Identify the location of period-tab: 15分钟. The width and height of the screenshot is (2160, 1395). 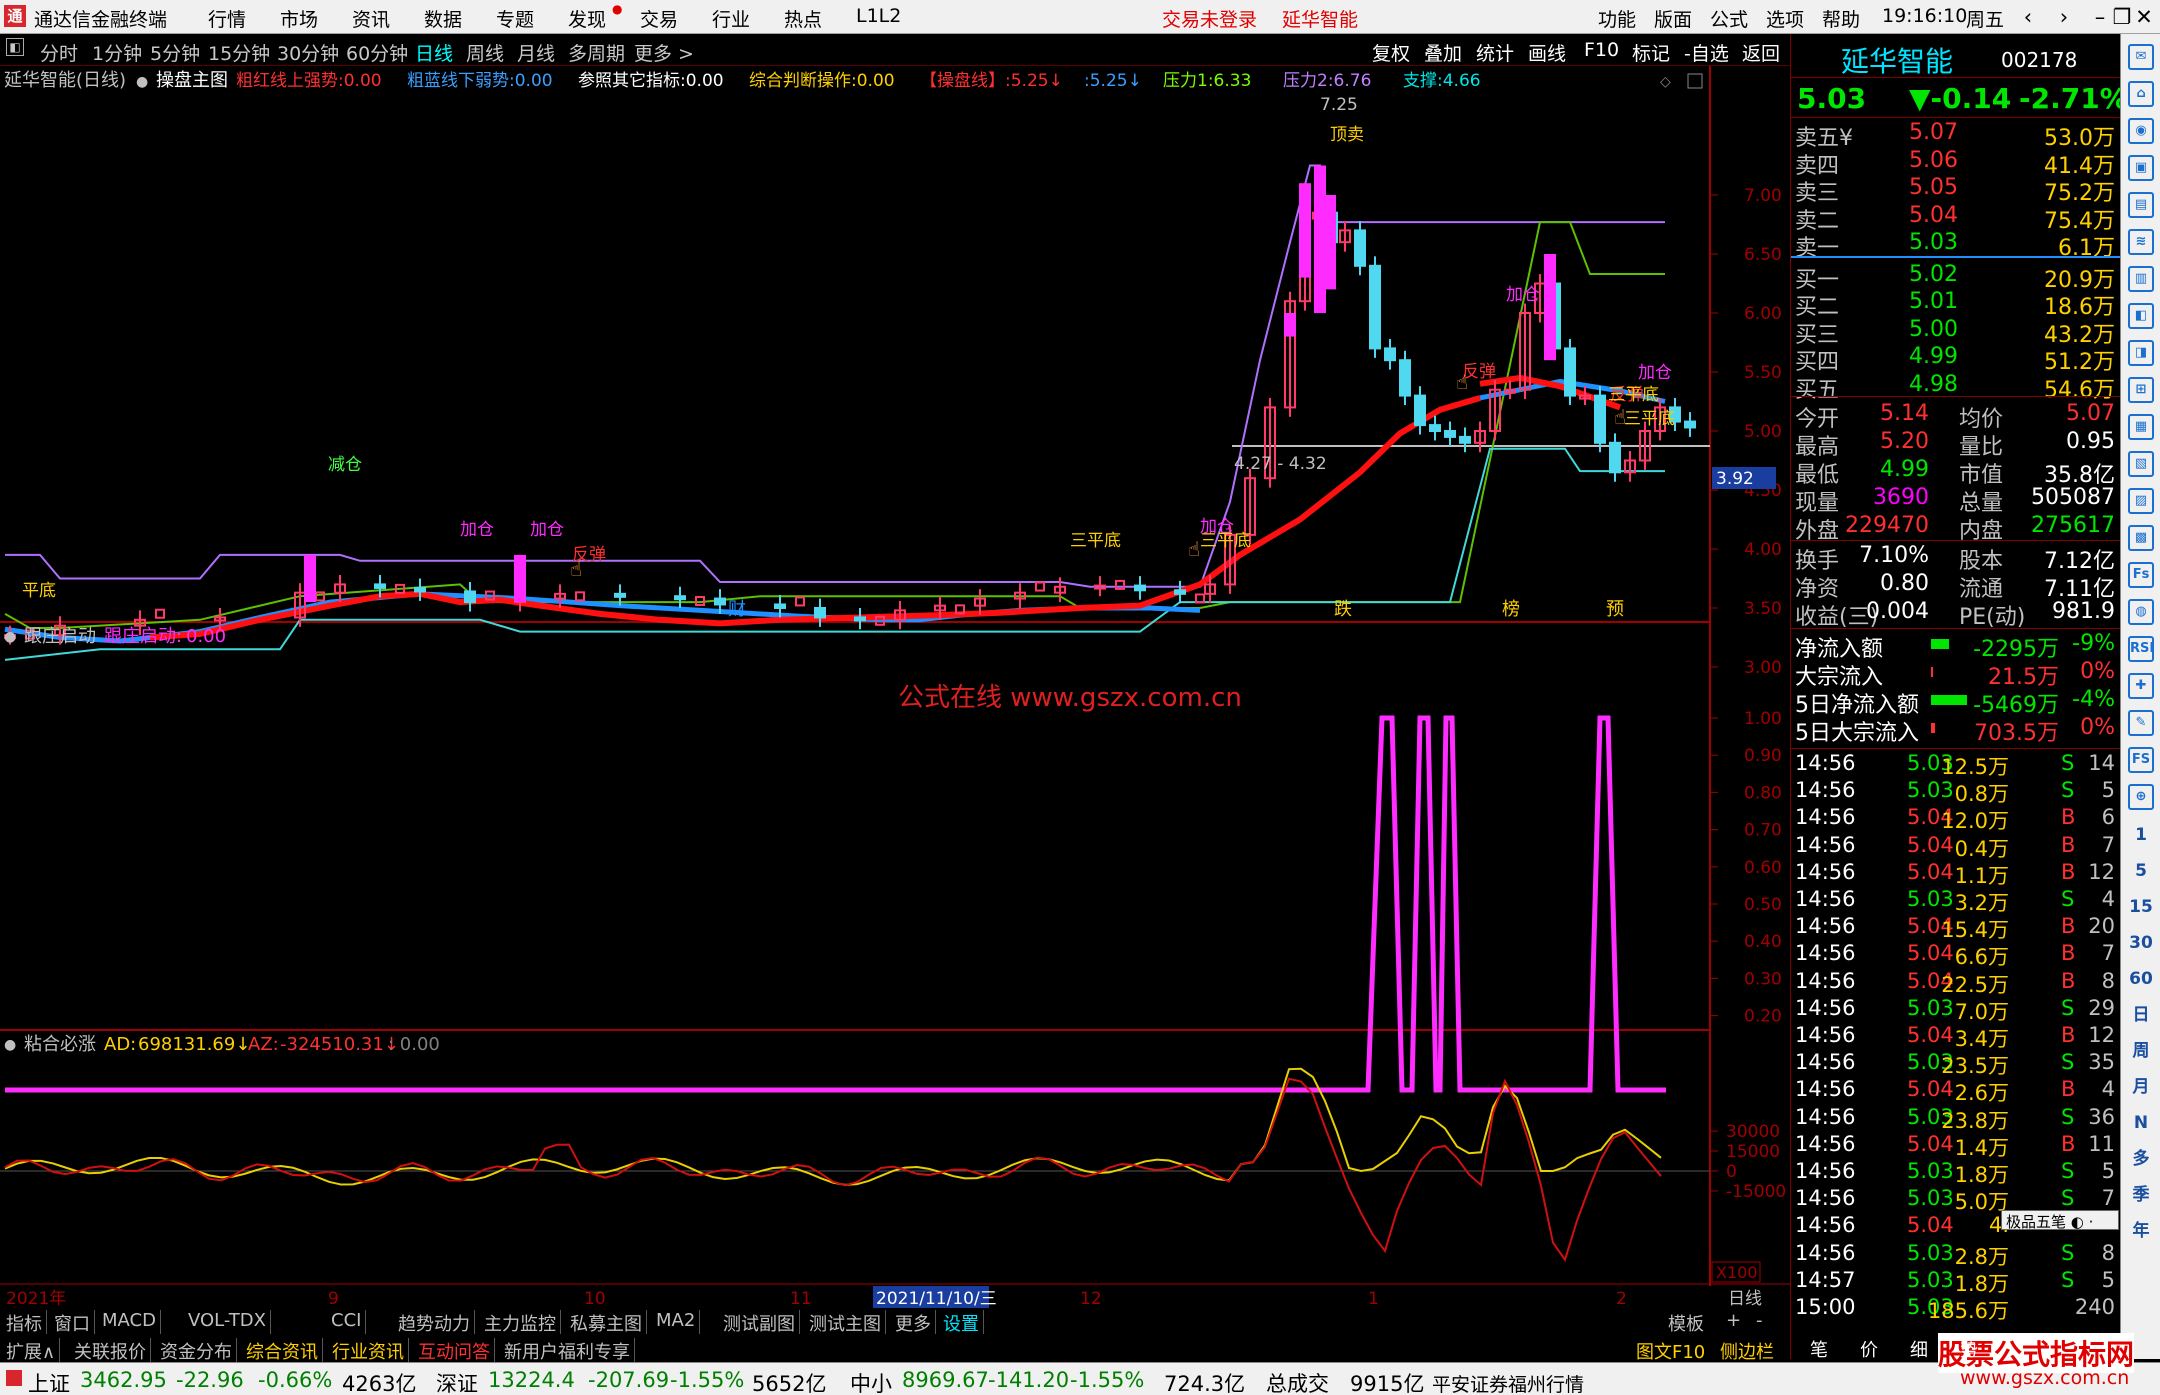
(239, 52).